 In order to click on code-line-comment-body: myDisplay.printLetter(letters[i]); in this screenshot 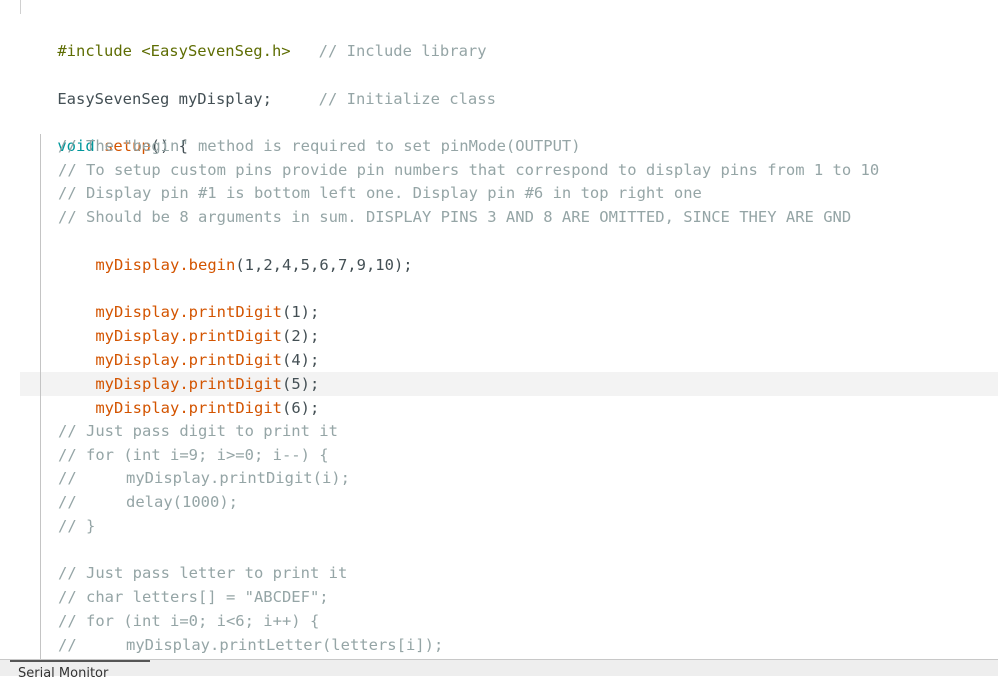, I will do `click(285, 645)`.